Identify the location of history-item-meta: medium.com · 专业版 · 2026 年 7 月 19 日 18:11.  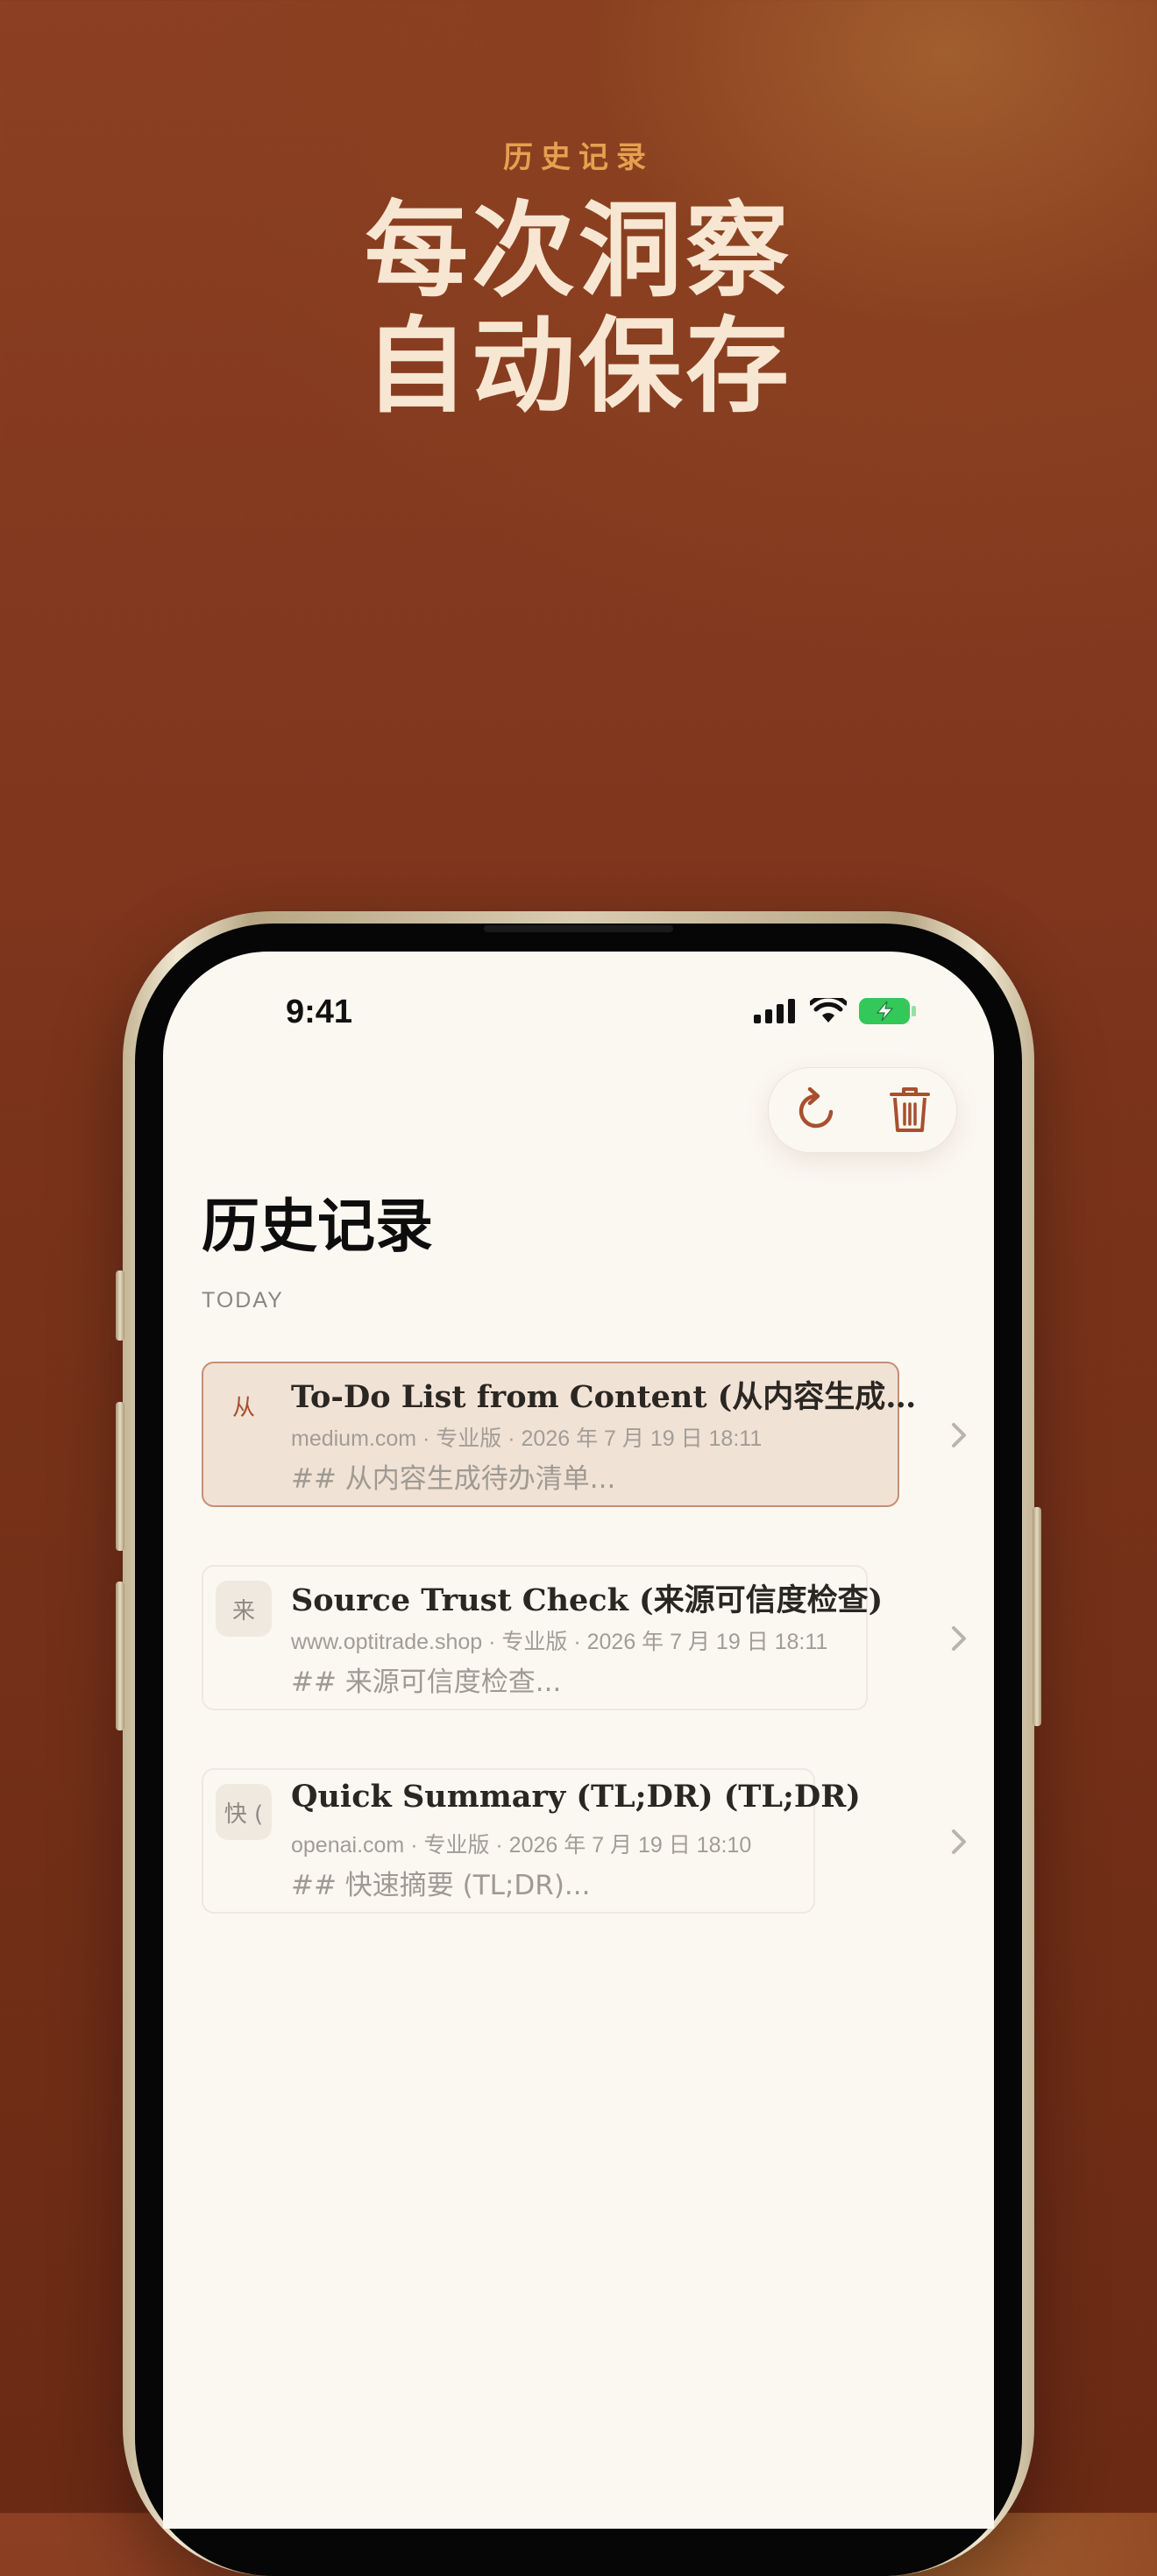
(527, 1438).